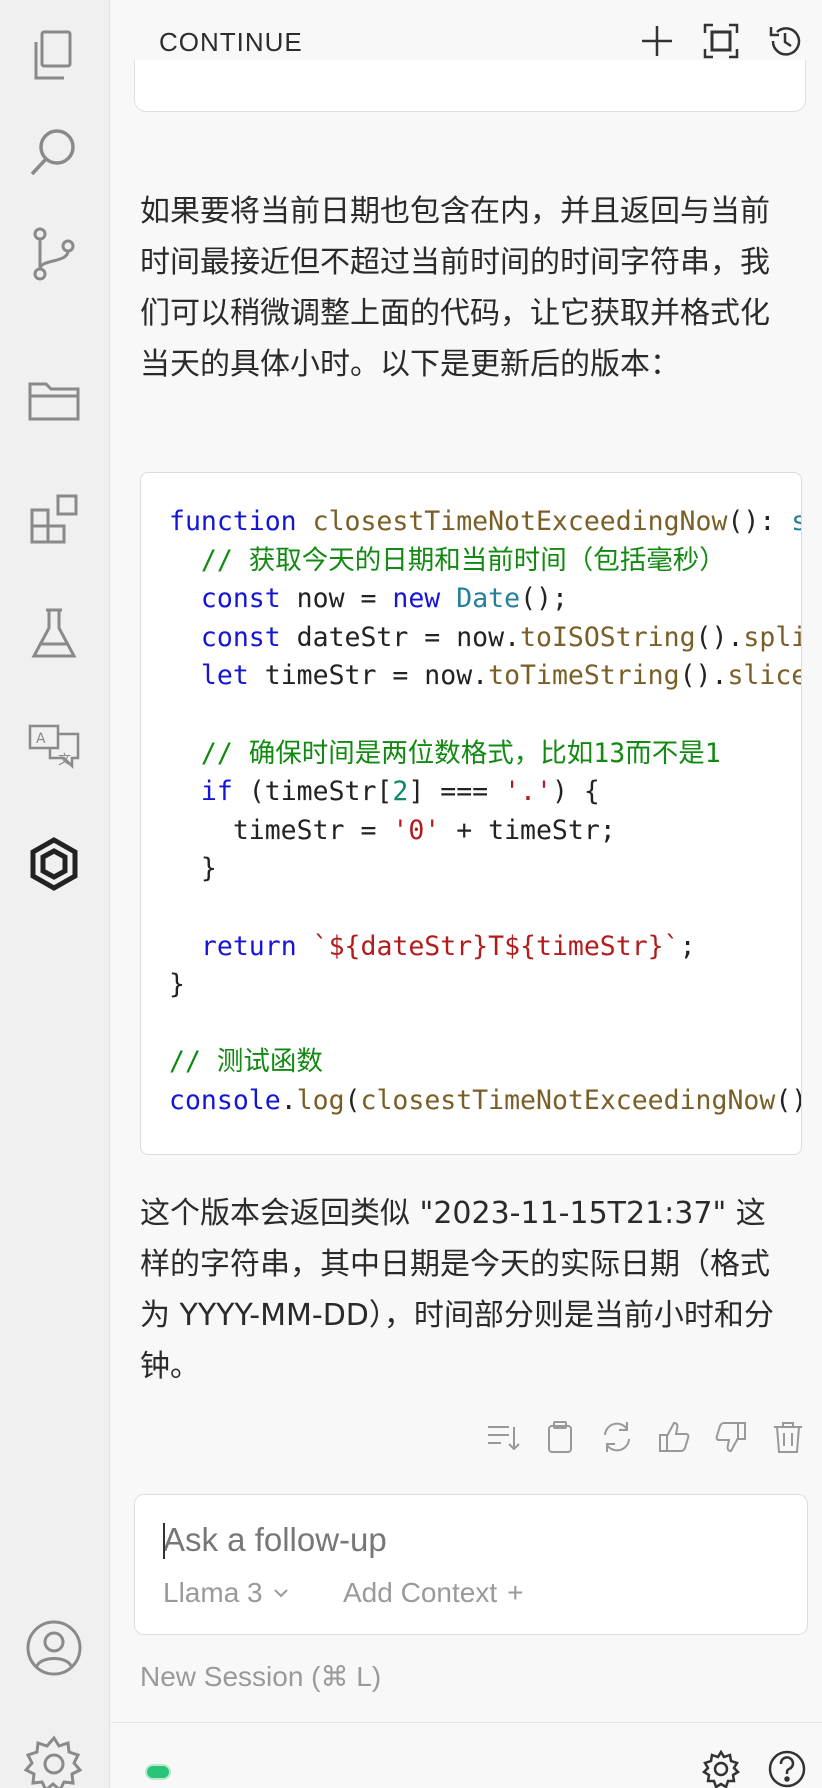  What do you see at coordinates (54, 56) in the screenshot?
I see `files-icon` at bounding box center [54, 56].